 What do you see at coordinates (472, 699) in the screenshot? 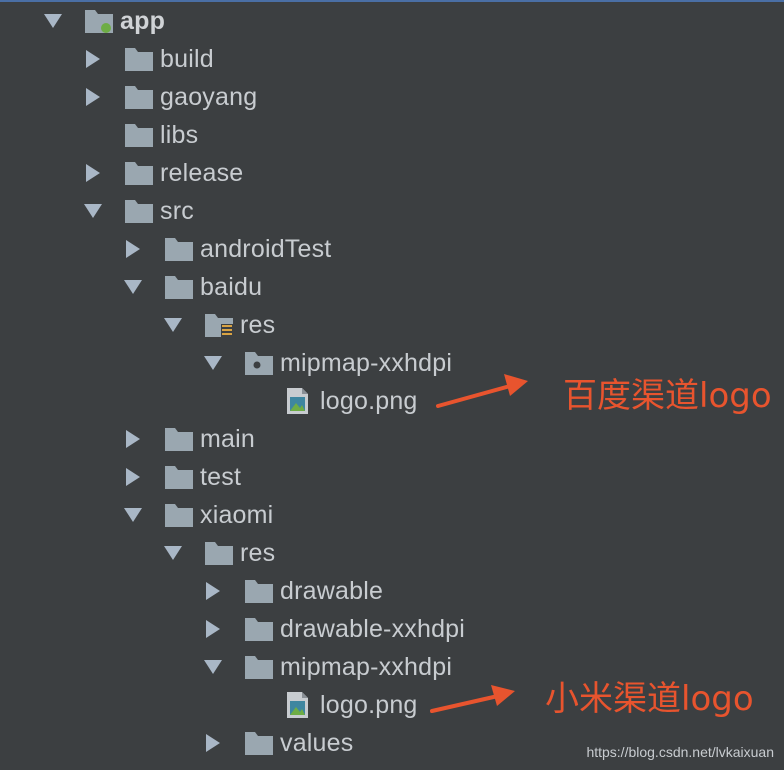
I see `xiaomi-annotation-arrow` at bounding box center [472, 699].